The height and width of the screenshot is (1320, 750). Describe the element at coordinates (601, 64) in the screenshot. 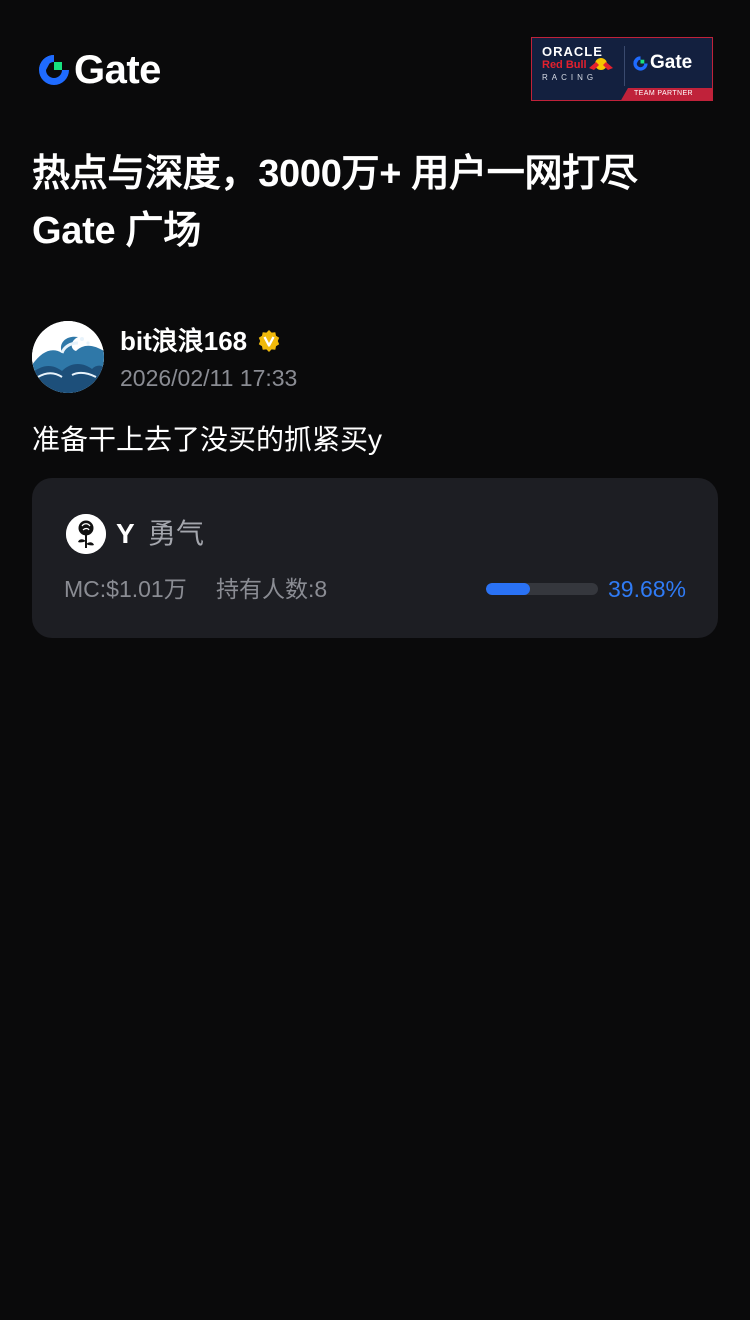

I see `red-bull-icon` at that location.